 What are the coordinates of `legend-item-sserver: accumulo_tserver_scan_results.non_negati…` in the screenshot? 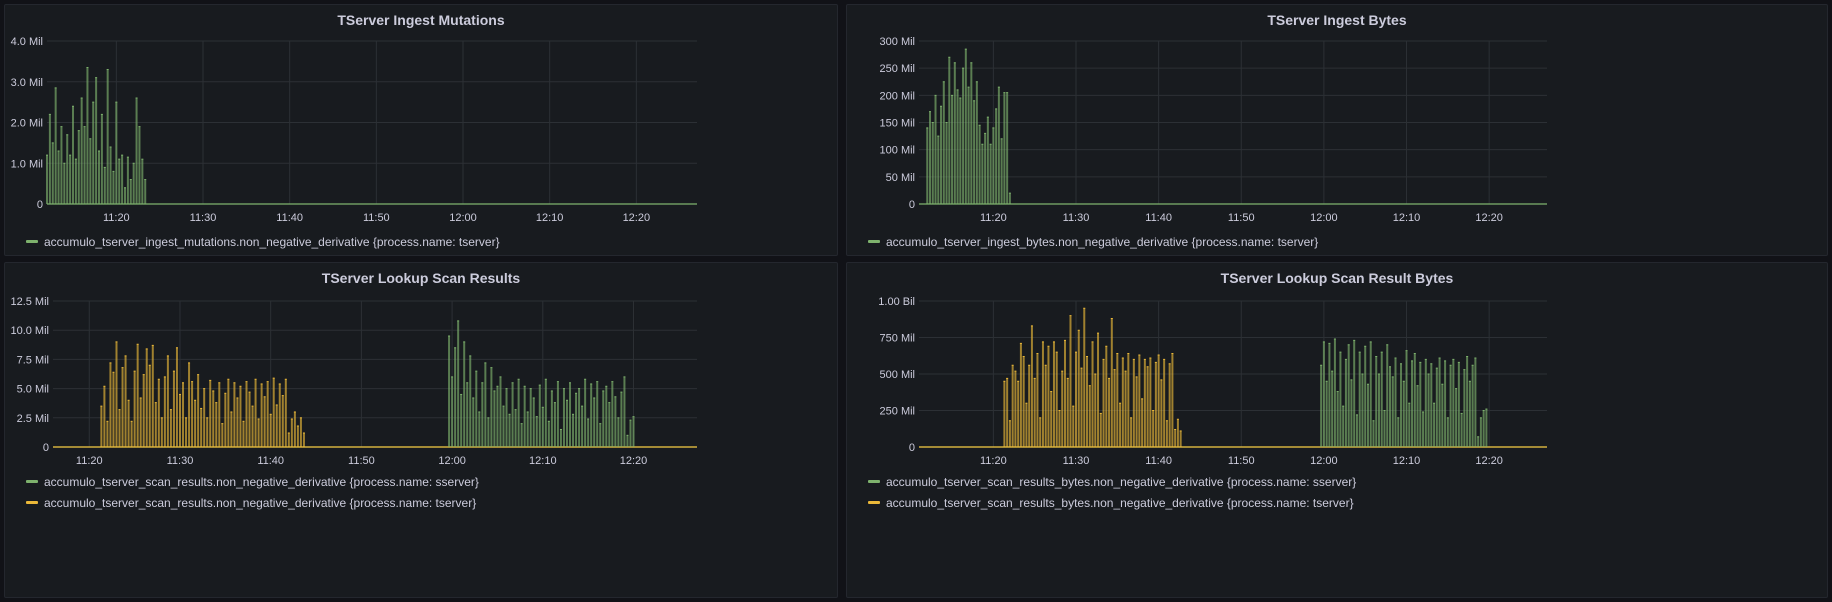 It's located at (252, 481).